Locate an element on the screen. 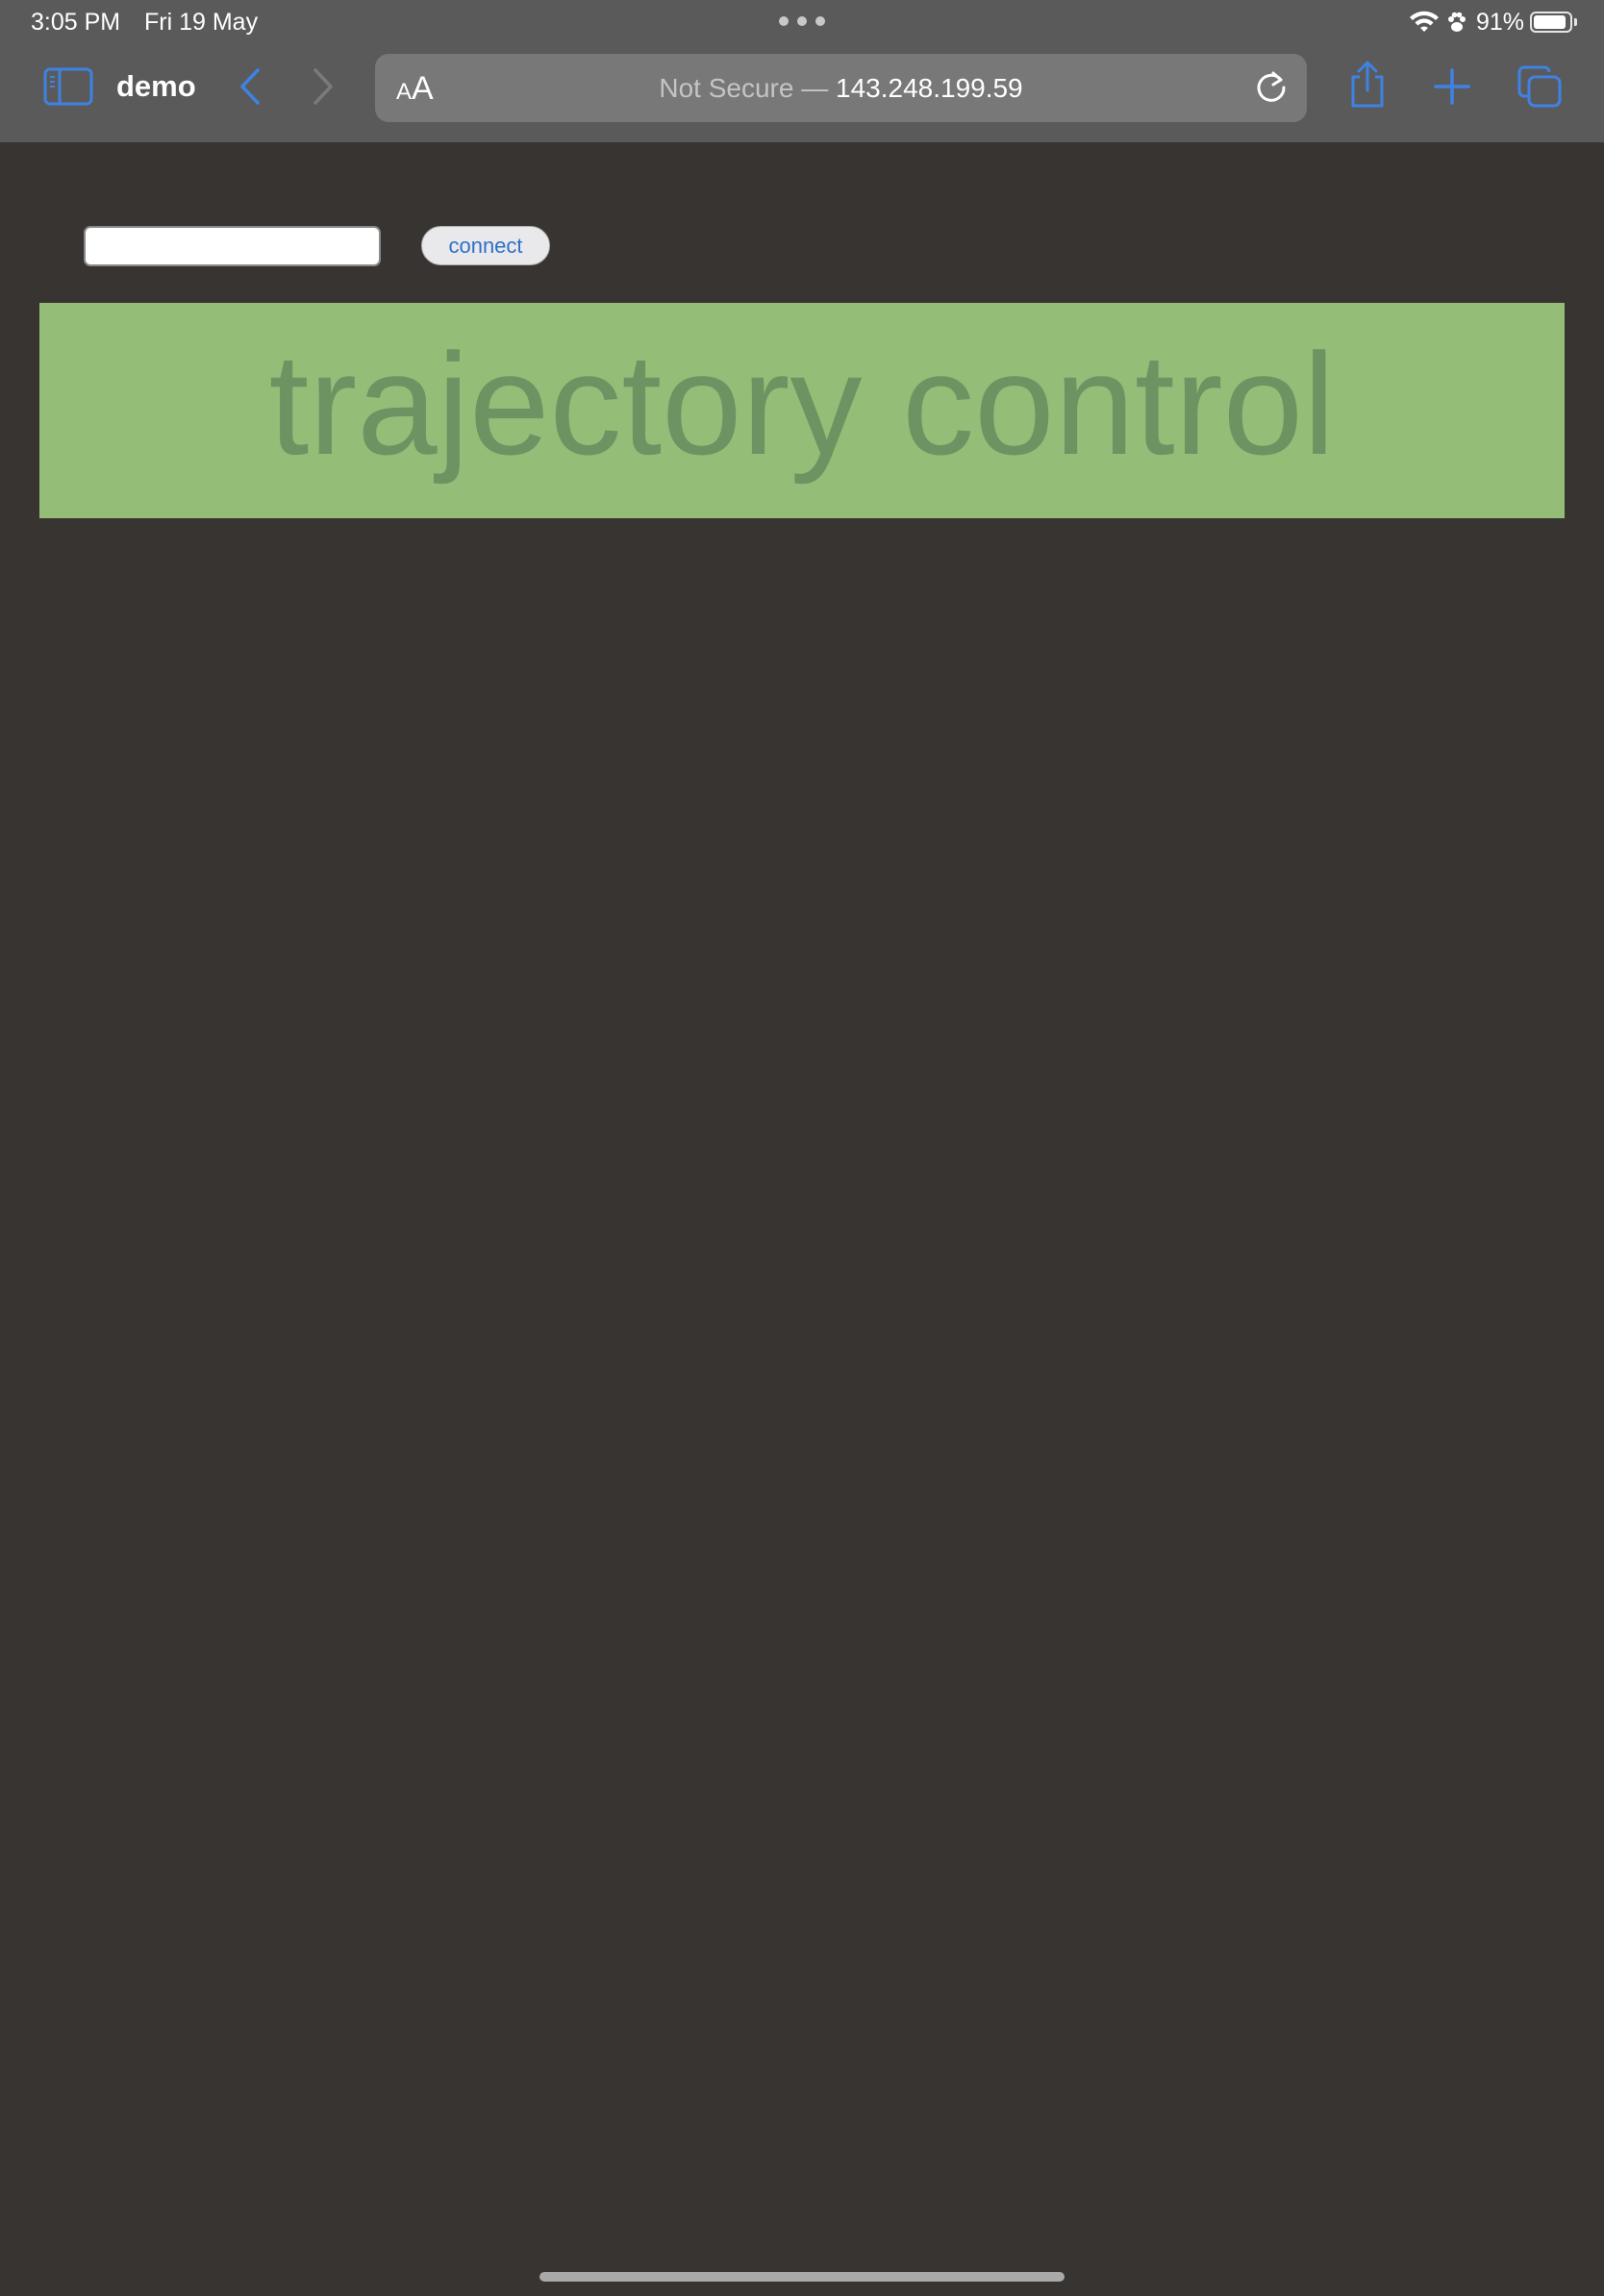  title-banner: trajectory control is located at coordinates (802, 410).